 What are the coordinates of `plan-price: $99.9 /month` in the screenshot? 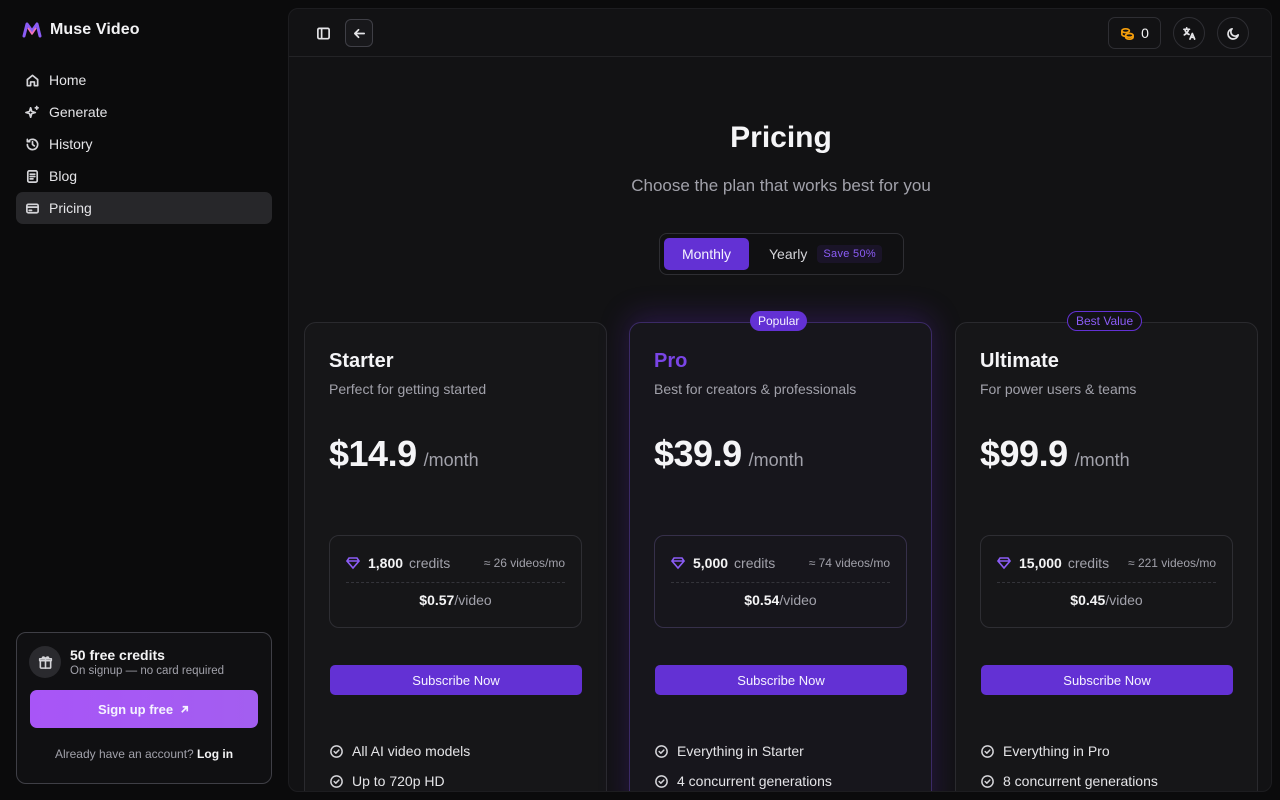 It's located at (1055, 454).